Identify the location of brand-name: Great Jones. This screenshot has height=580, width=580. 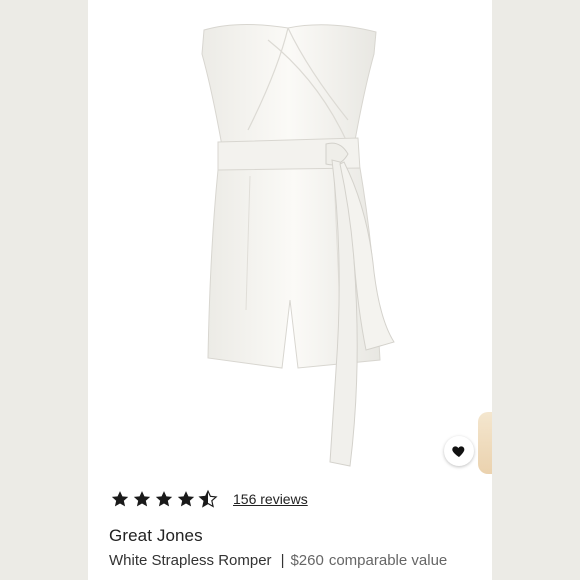
(156, 536).